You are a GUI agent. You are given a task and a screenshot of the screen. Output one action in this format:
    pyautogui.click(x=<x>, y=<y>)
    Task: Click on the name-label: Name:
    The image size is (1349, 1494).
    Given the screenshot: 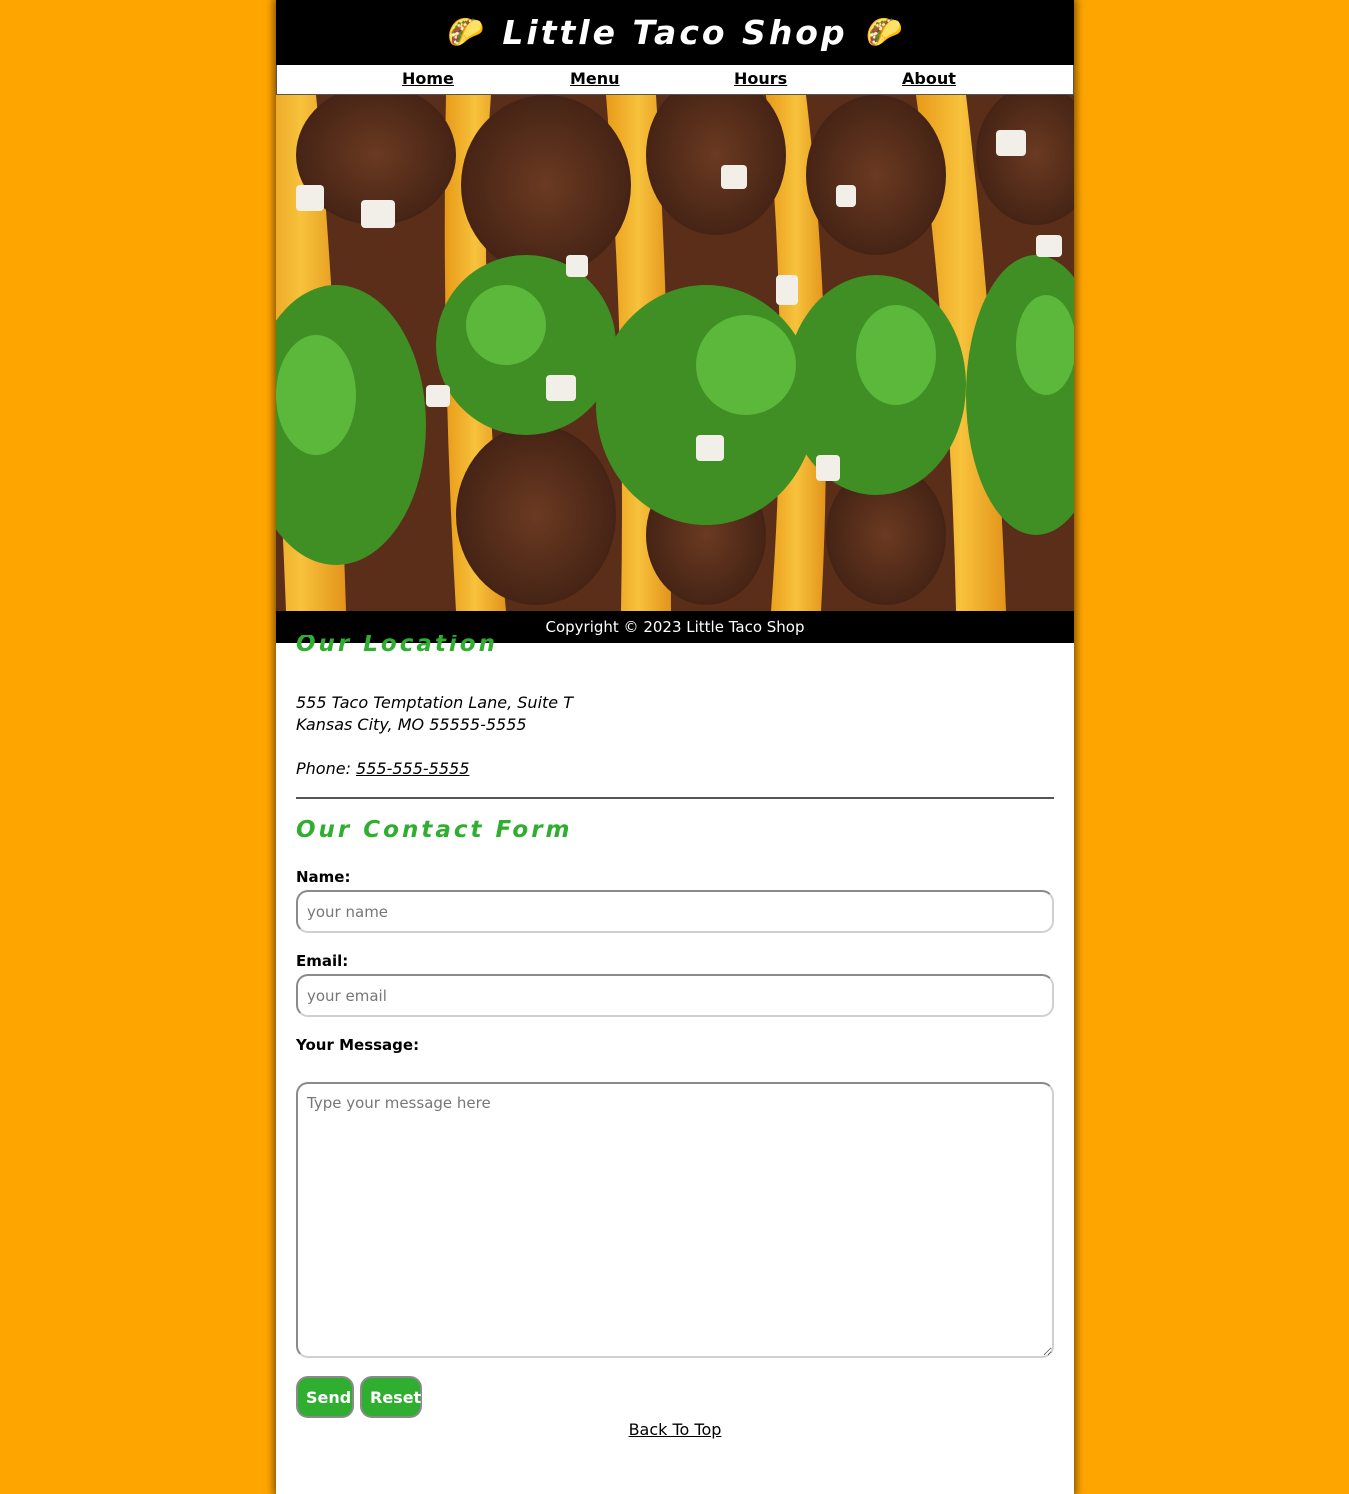 What is the action you would take?
    pyautogui.click(x=323, y=877)
    